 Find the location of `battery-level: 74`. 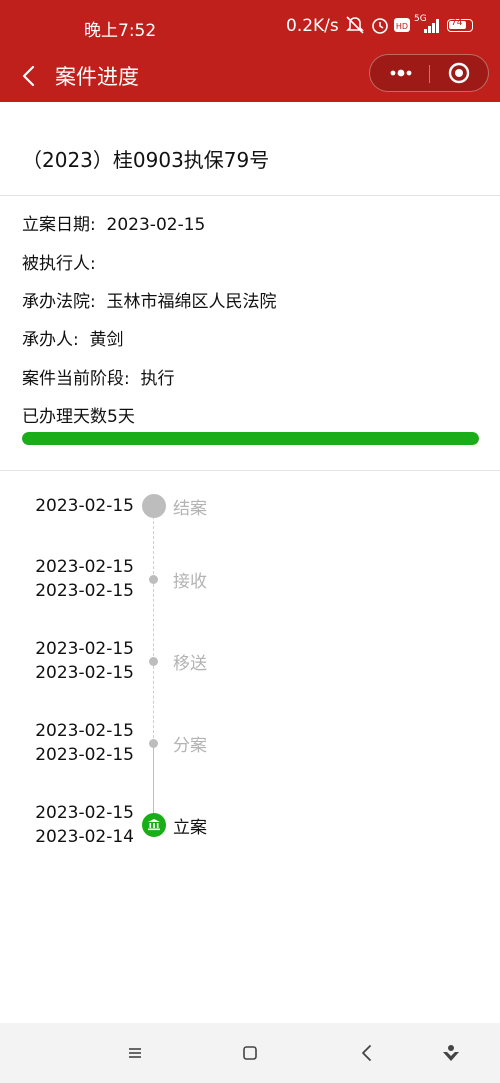

battery-level: 74 is located at coordinates (457, 23).